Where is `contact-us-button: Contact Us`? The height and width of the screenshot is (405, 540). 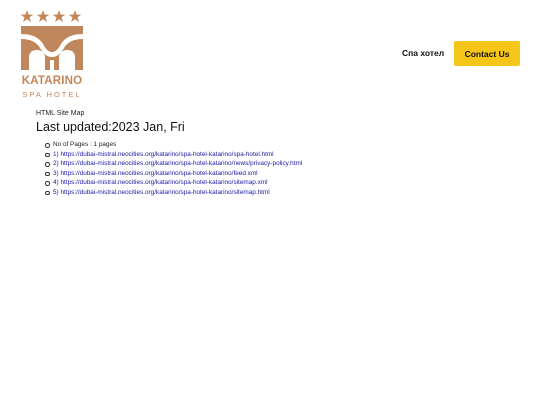 contact-us-button: Contact Us is located at coordinates (487, 53).